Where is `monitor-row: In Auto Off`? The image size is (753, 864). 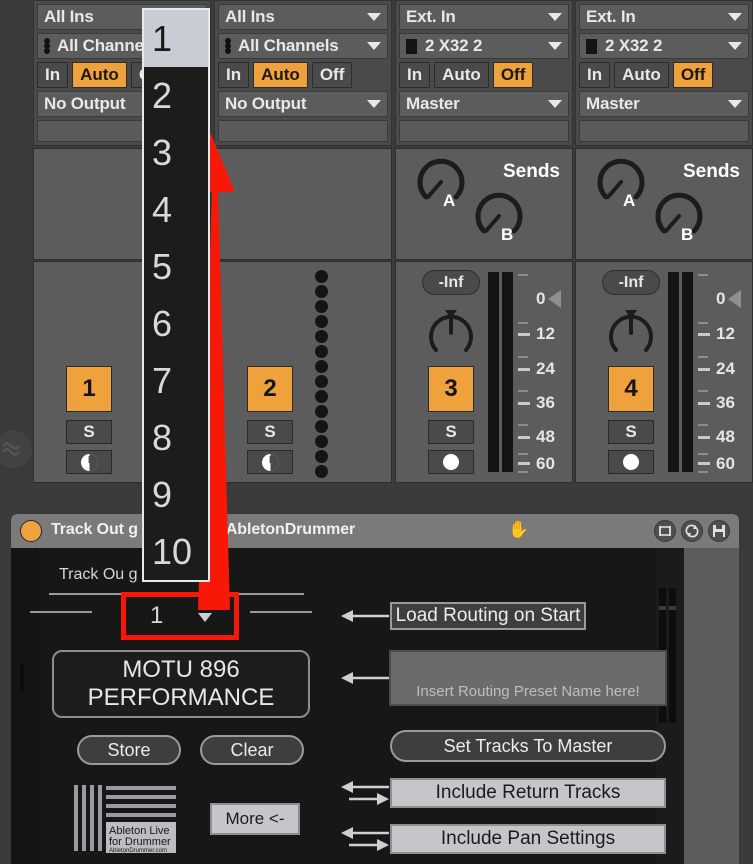
monitor-row: In Auto Off is located at coordinates (664, 75).